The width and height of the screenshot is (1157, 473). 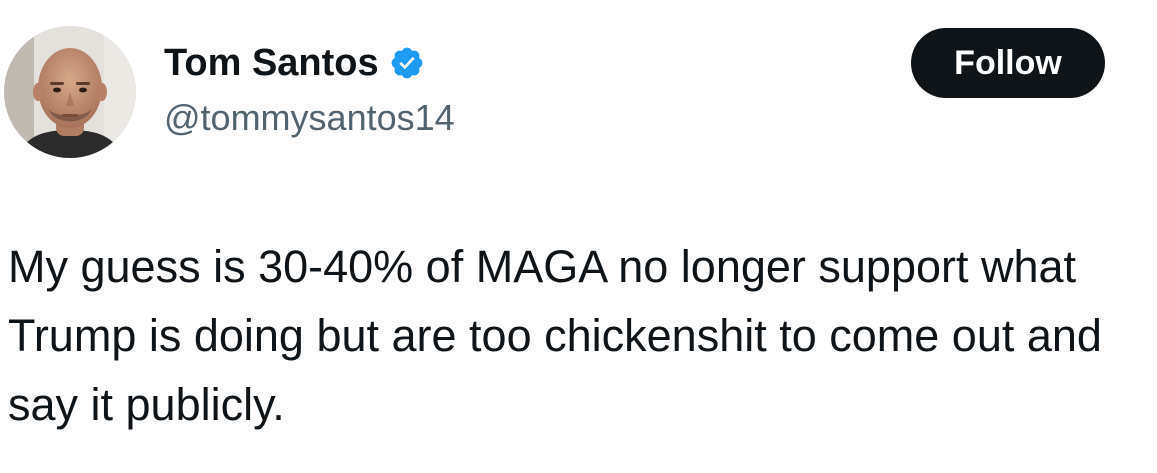 What do you see at coordinates (407, 63) in the screenshot?
I see `verified-badge-icon` at bounding box center [407, 63].